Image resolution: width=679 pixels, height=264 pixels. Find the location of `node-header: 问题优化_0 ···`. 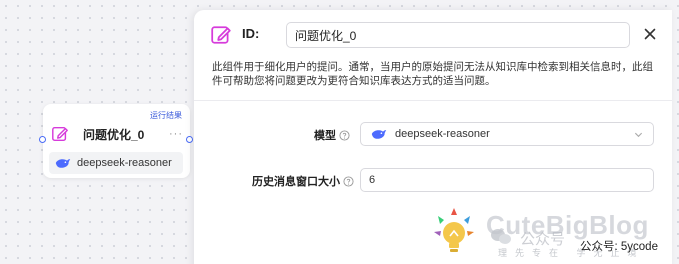

node-header: 问题优化_0 ··· is located at coordinates (117, 134).